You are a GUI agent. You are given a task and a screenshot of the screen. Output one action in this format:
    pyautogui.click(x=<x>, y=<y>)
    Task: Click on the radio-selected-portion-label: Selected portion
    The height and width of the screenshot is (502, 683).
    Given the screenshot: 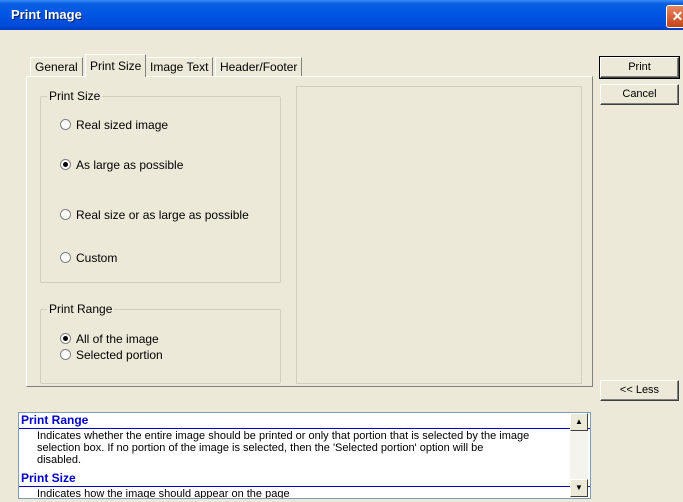 What is the action you would take?
    pyautogui.click(x=119, y=355)
    